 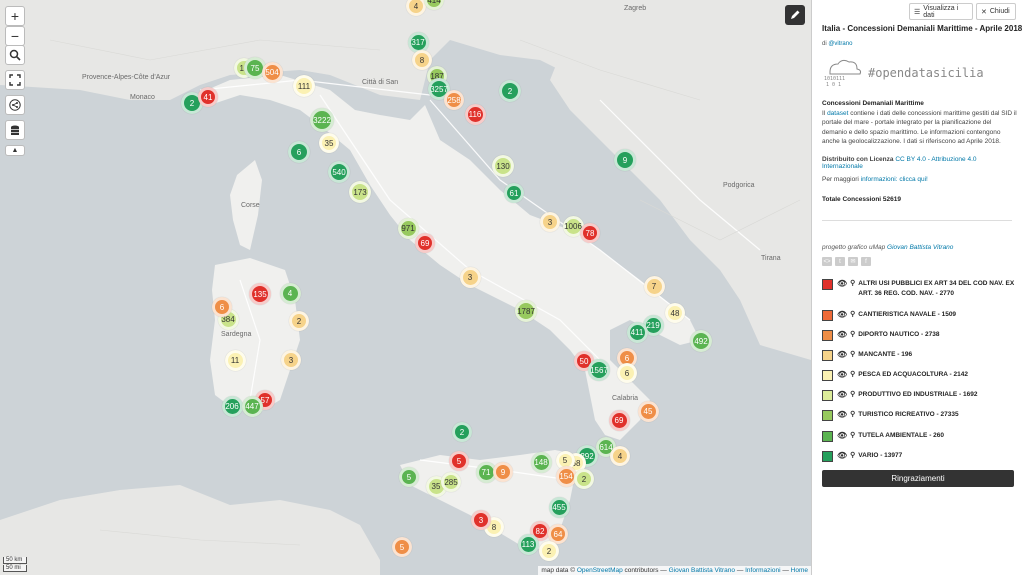 I want to click on legend-item: 👁 ⚲ MANCANTE - 196, so click(x=922, y=355).